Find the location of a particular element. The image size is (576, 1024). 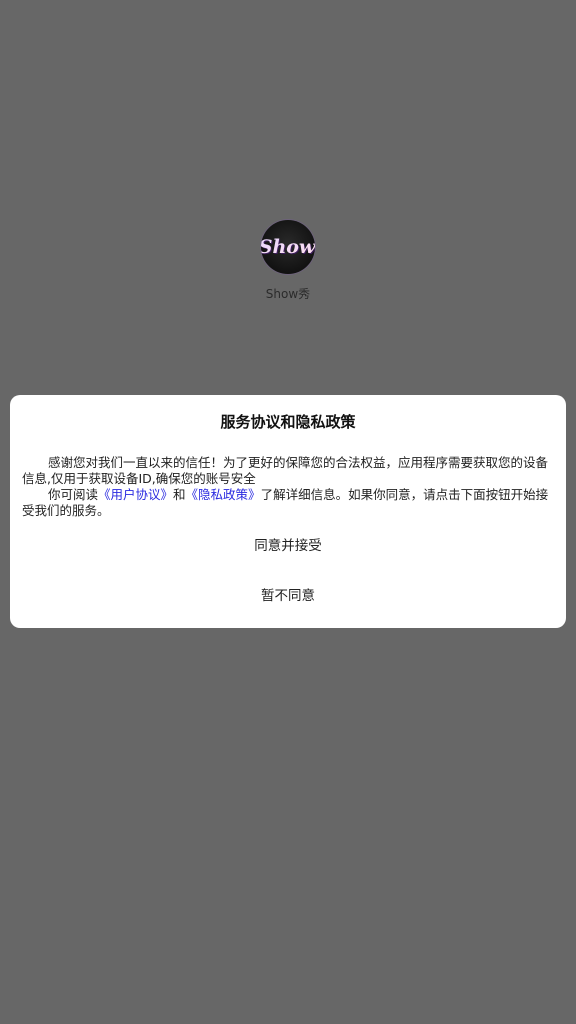

dialog-title: 服务协议和隐私政策 is located at coordinates (288, 422).